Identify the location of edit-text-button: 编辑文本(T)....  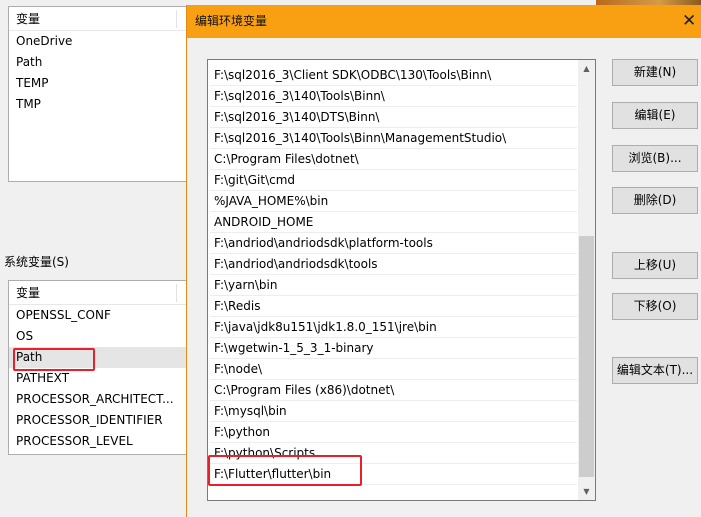
(655, 370).